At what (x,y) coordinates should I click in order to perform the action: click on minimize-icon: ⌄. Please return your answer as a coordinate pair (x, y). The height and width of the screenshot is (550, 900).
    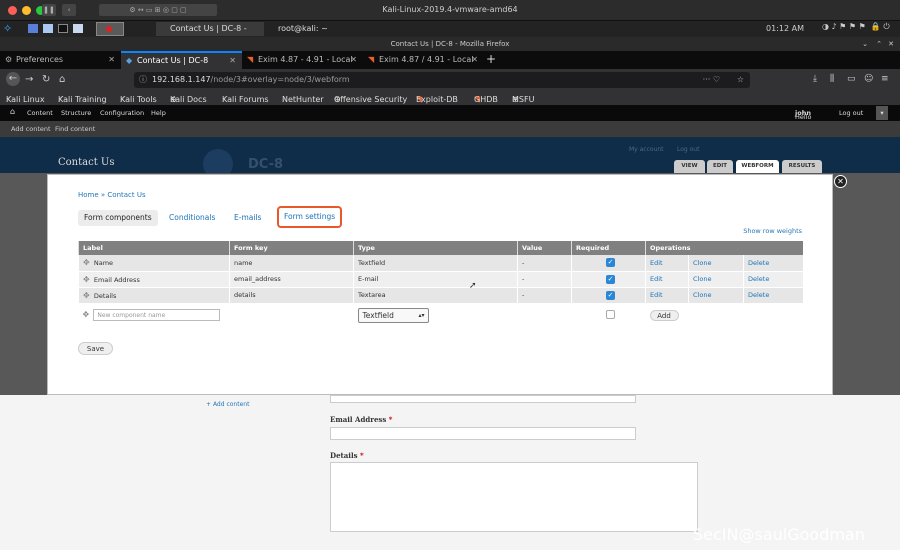
    Looking at the image, I should click on (865, 44).